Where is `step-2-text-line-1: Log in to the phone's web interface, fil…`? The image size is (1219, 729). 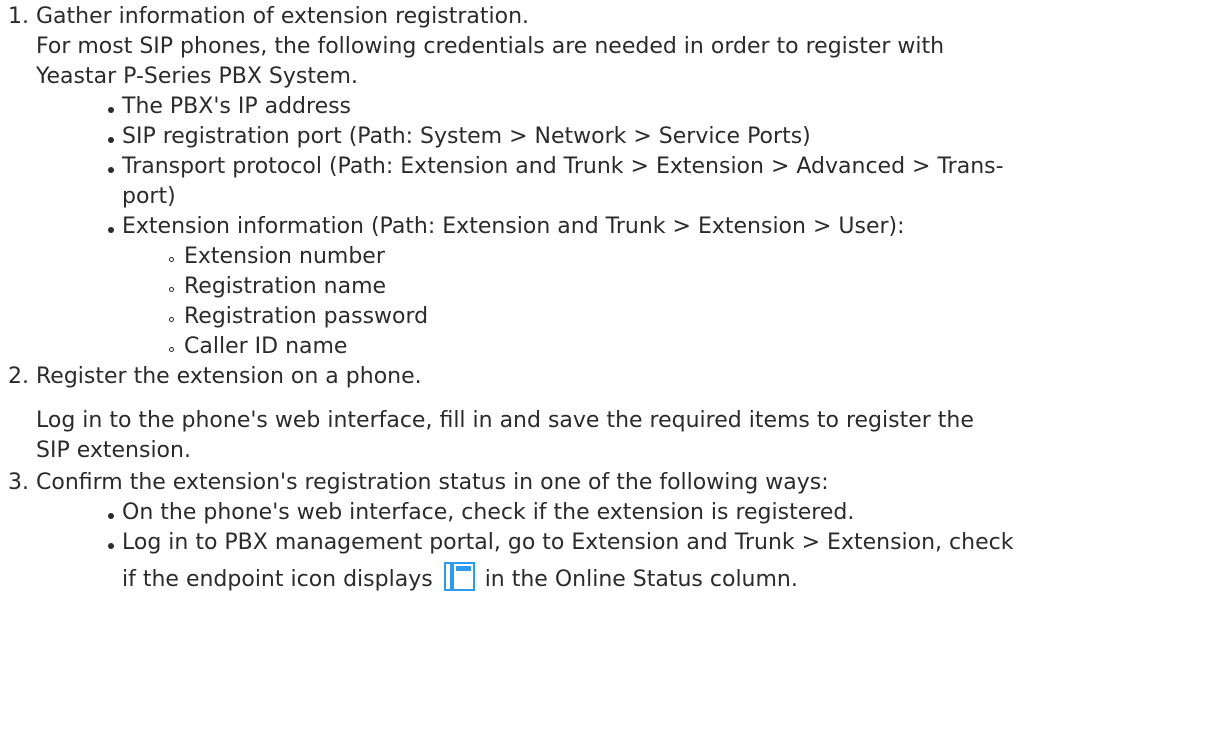 step-2-text-line-1: Log in to the phone's web interface, fil… is located at coordinates (505, 420).